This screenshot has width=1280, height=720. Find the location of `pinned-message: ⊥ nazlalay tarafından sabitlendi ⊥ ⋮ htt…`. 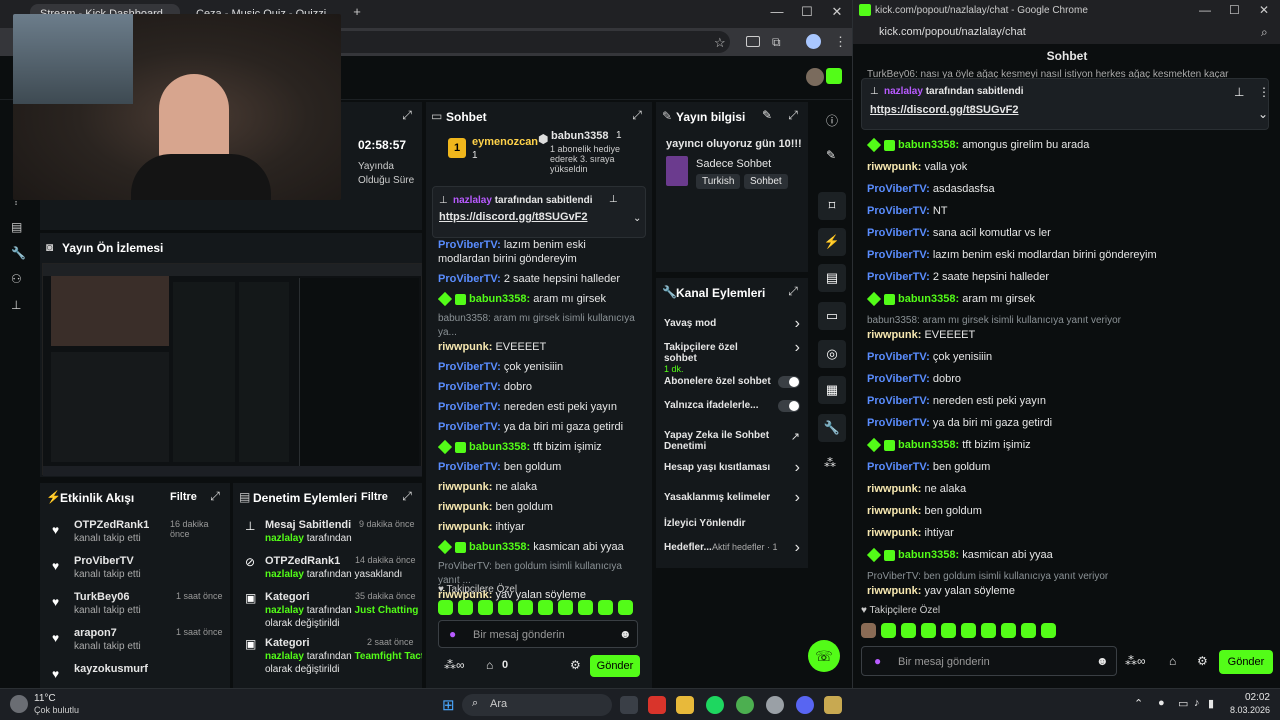

pinned-message: ⊥ nazlalay tarafından sabitlendi ⊥ ⋮ htt… is located at coordinates (1065, 104).